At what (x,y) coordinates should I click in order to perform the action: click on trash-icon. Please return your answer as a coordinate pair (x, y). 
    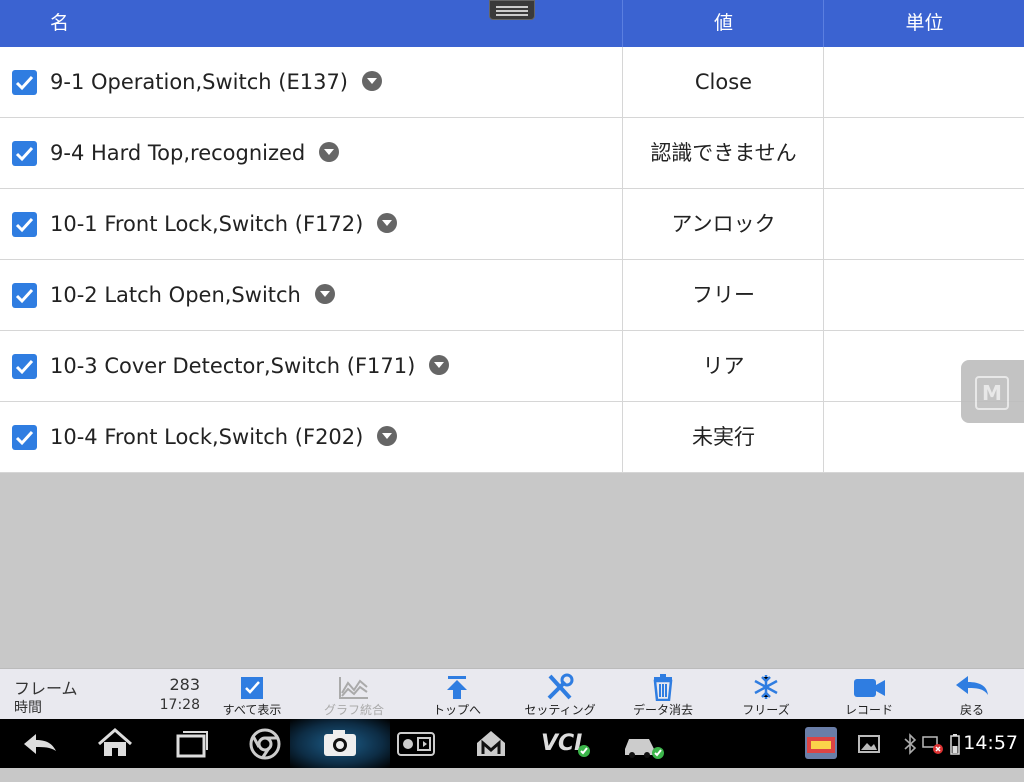
    Looking at the image, I should click on (663, 687).